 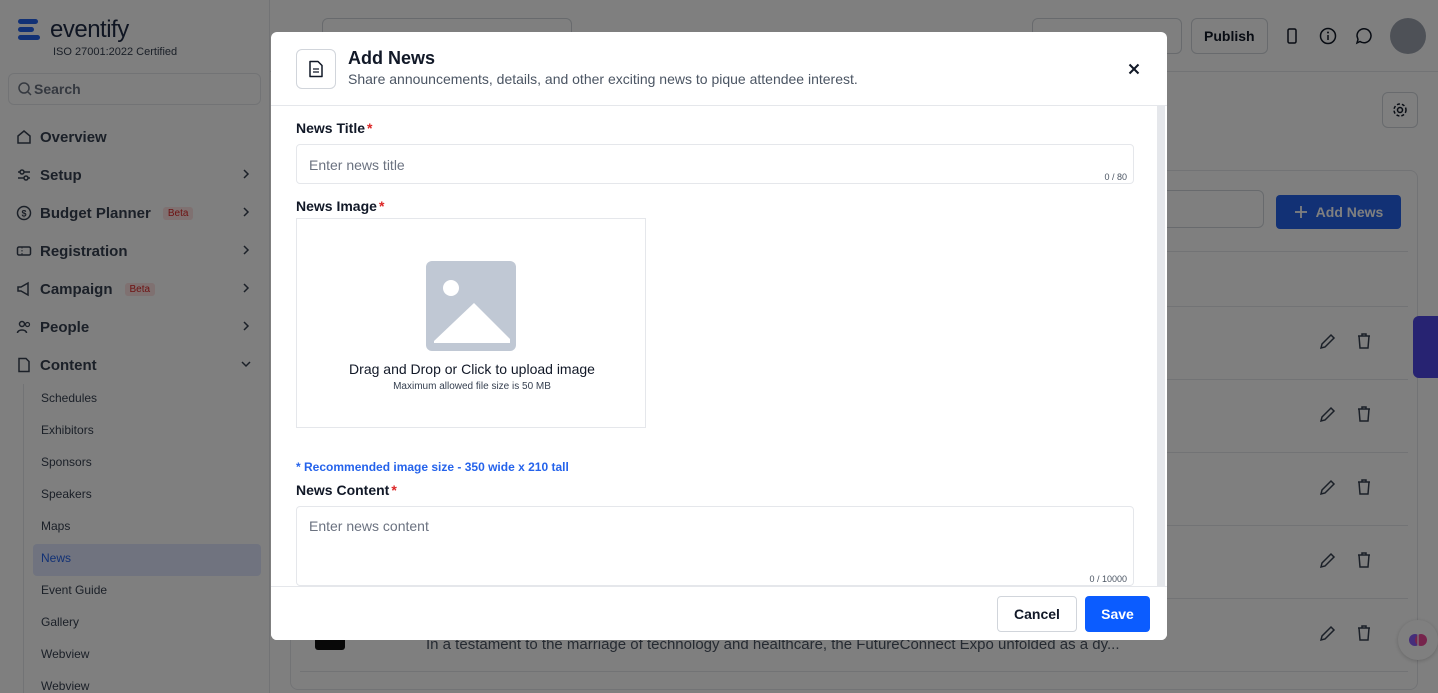 I want to click on news-content-label: News Content *, so click(x=346, y=490).